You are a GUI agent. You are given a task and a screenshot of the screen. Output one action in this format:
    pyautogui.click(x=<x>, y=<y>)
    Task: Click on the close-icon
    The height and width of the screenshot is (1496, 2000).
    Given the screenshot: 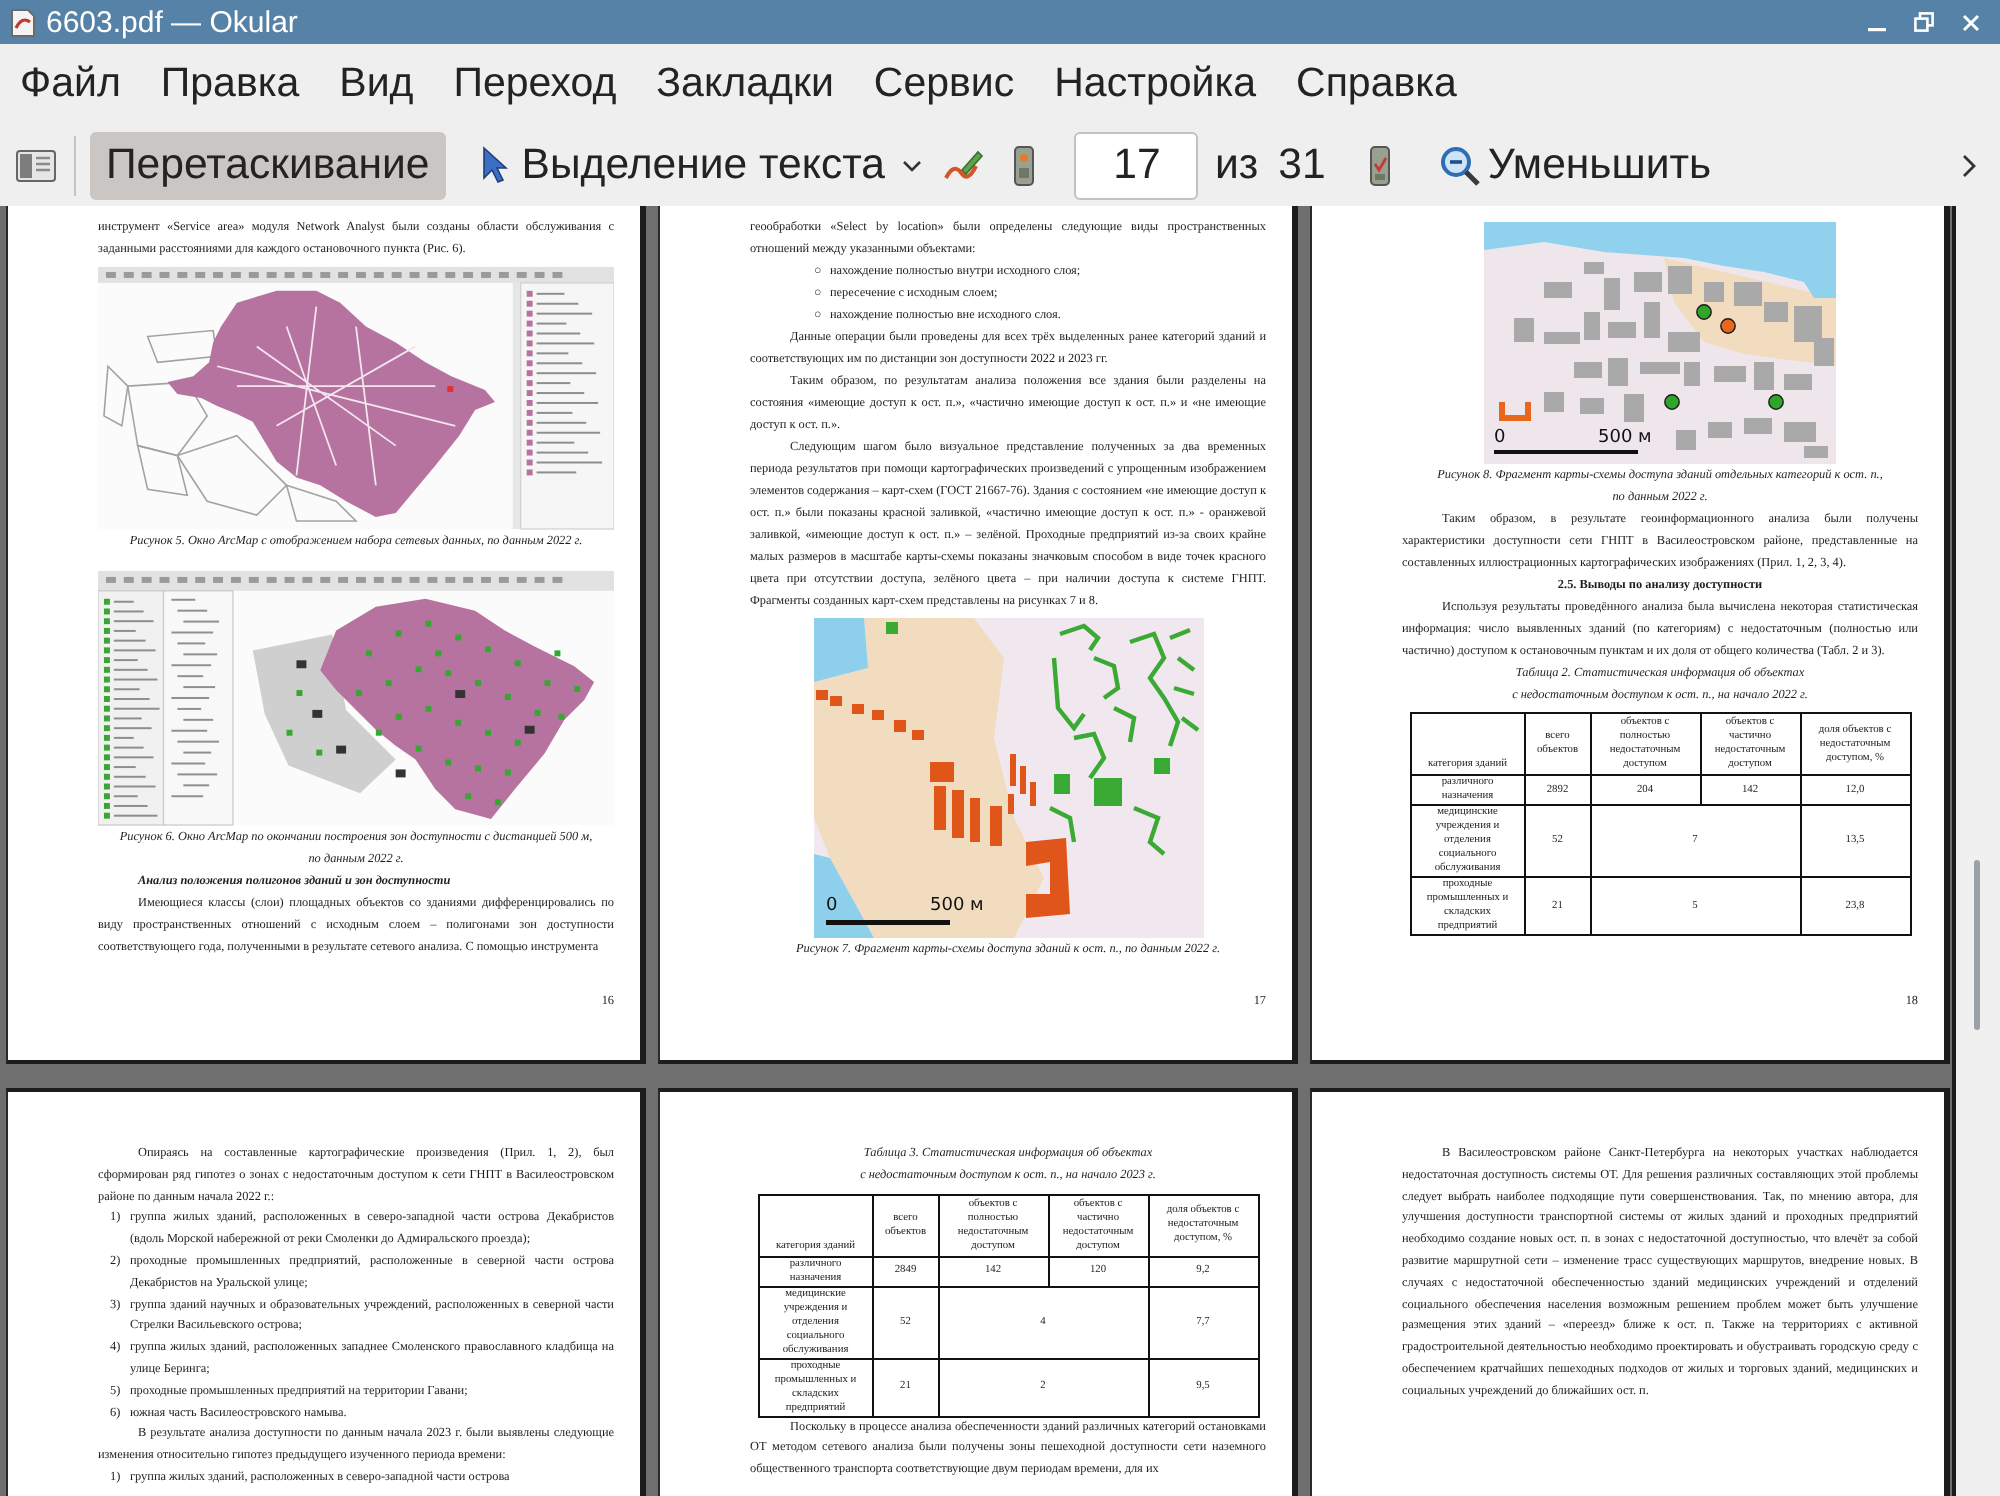 What is the action you would take?
    pyautogui.click(x=1971, y=22)
    